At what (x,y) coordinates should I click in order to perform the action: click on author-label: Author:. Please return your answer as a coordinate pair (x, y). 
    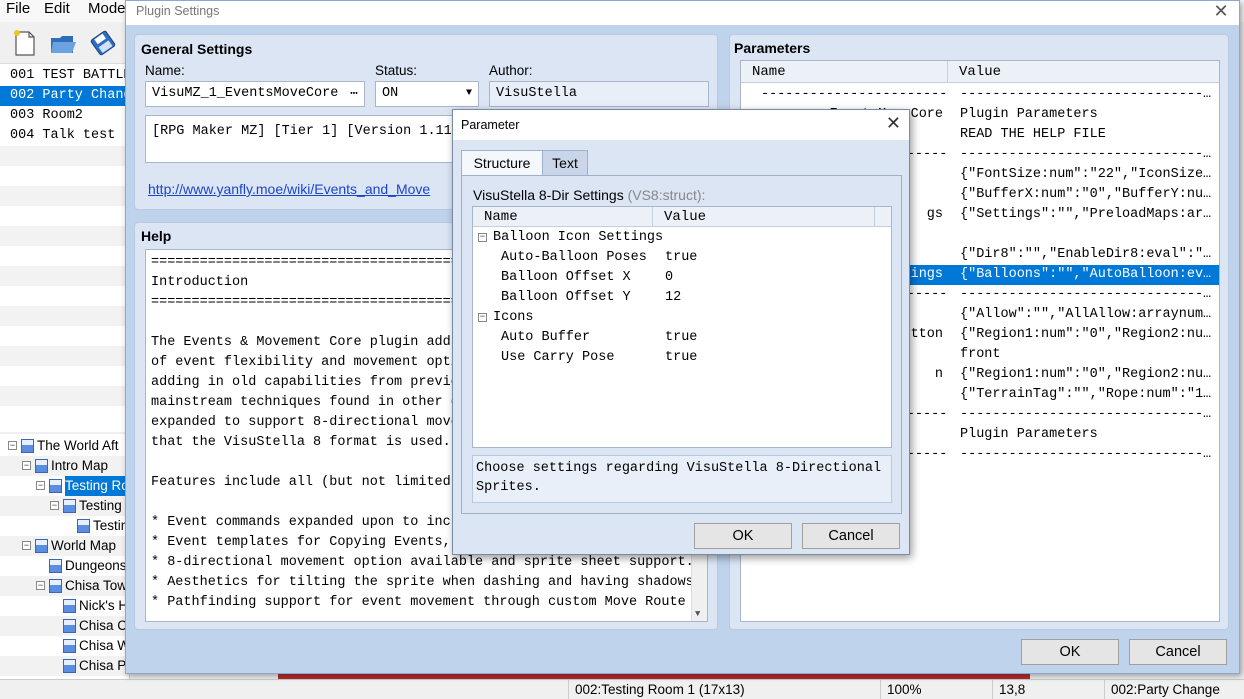
    Looking at the image, I should click on (511, 70).